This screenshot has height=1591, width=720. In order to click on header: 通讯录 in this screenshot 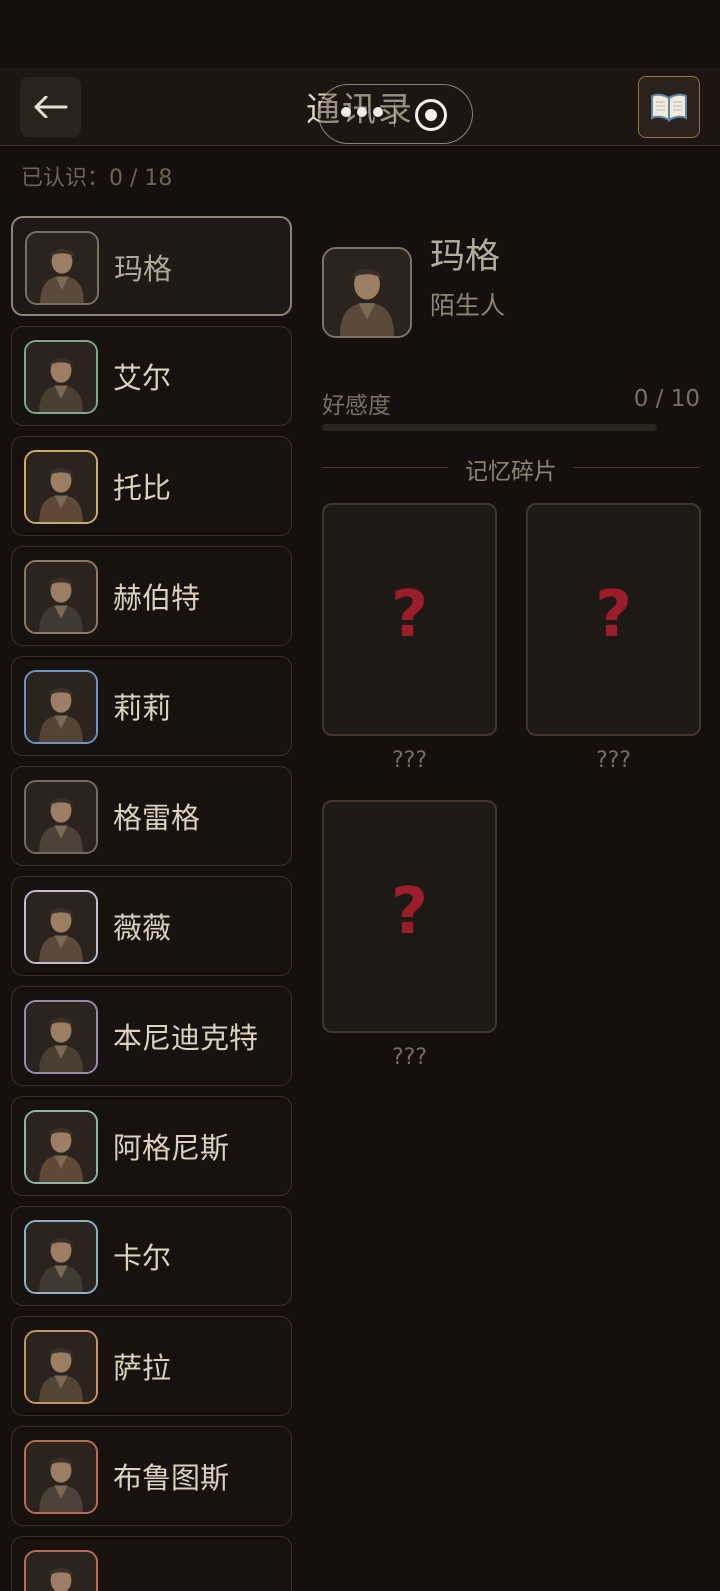, I will do `click(360, 107)`.